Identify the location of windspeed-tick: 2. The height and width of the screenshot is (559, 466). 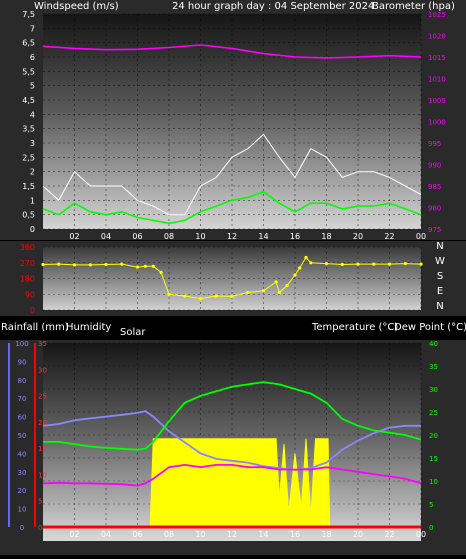
(32, 172).